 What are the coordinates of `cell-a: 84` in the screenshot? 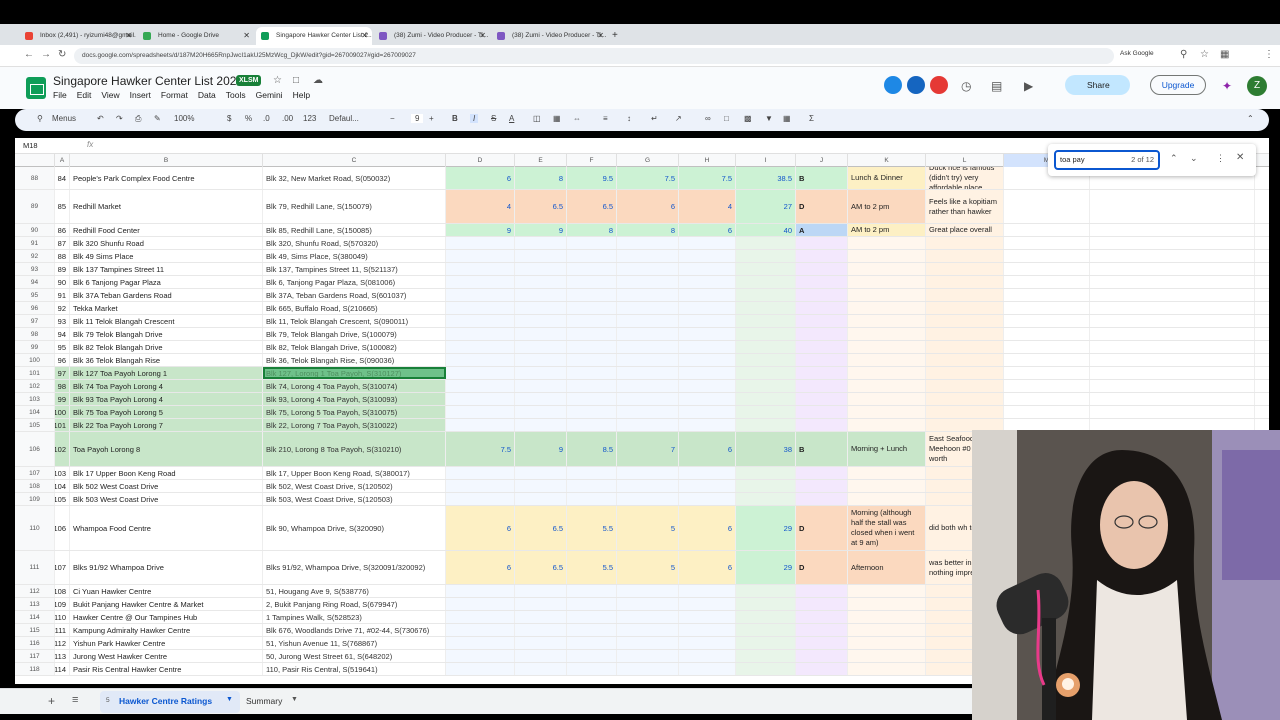 It's located at (62, 178).